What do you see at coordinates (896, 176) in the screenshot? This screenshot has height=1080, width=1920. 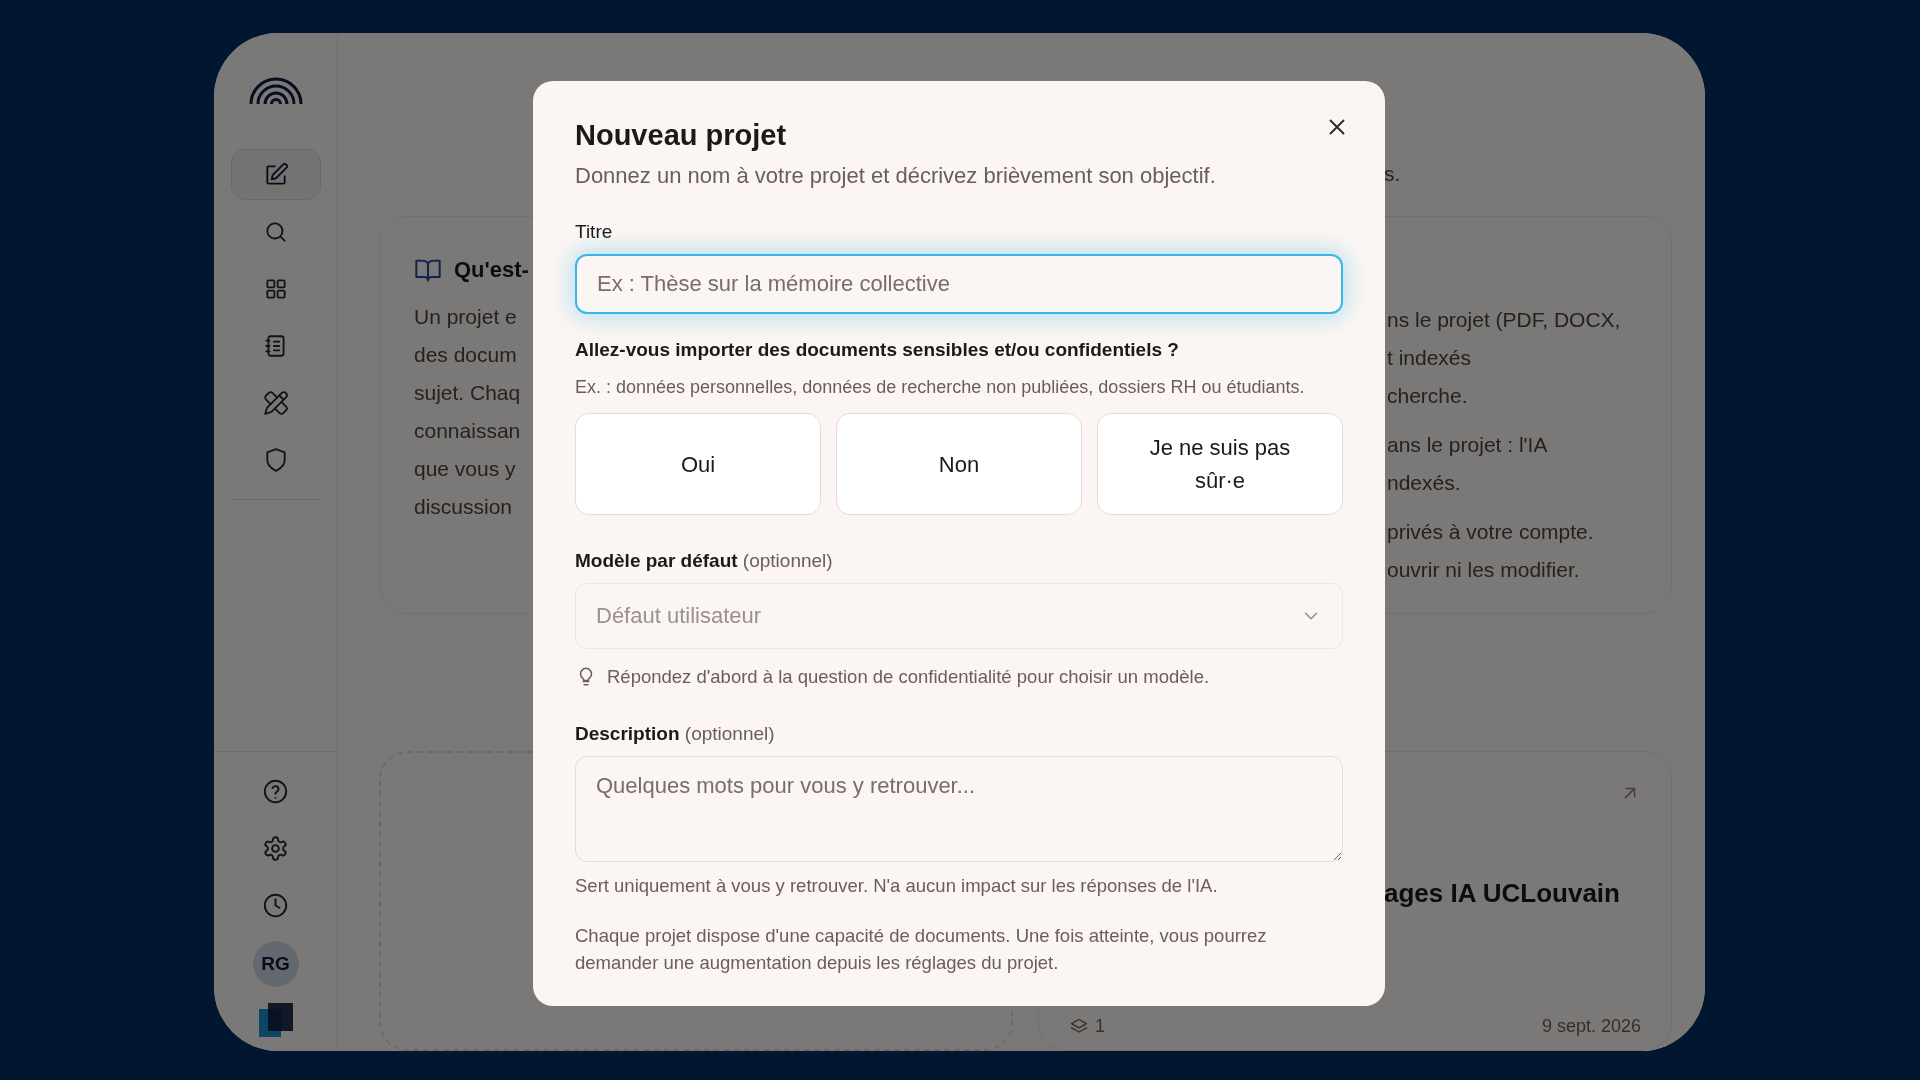 I see `dialog-subtitle: Donnez un nom à votre projet et décrivez brièvement son objectif.` at bounding box center [896, 176].